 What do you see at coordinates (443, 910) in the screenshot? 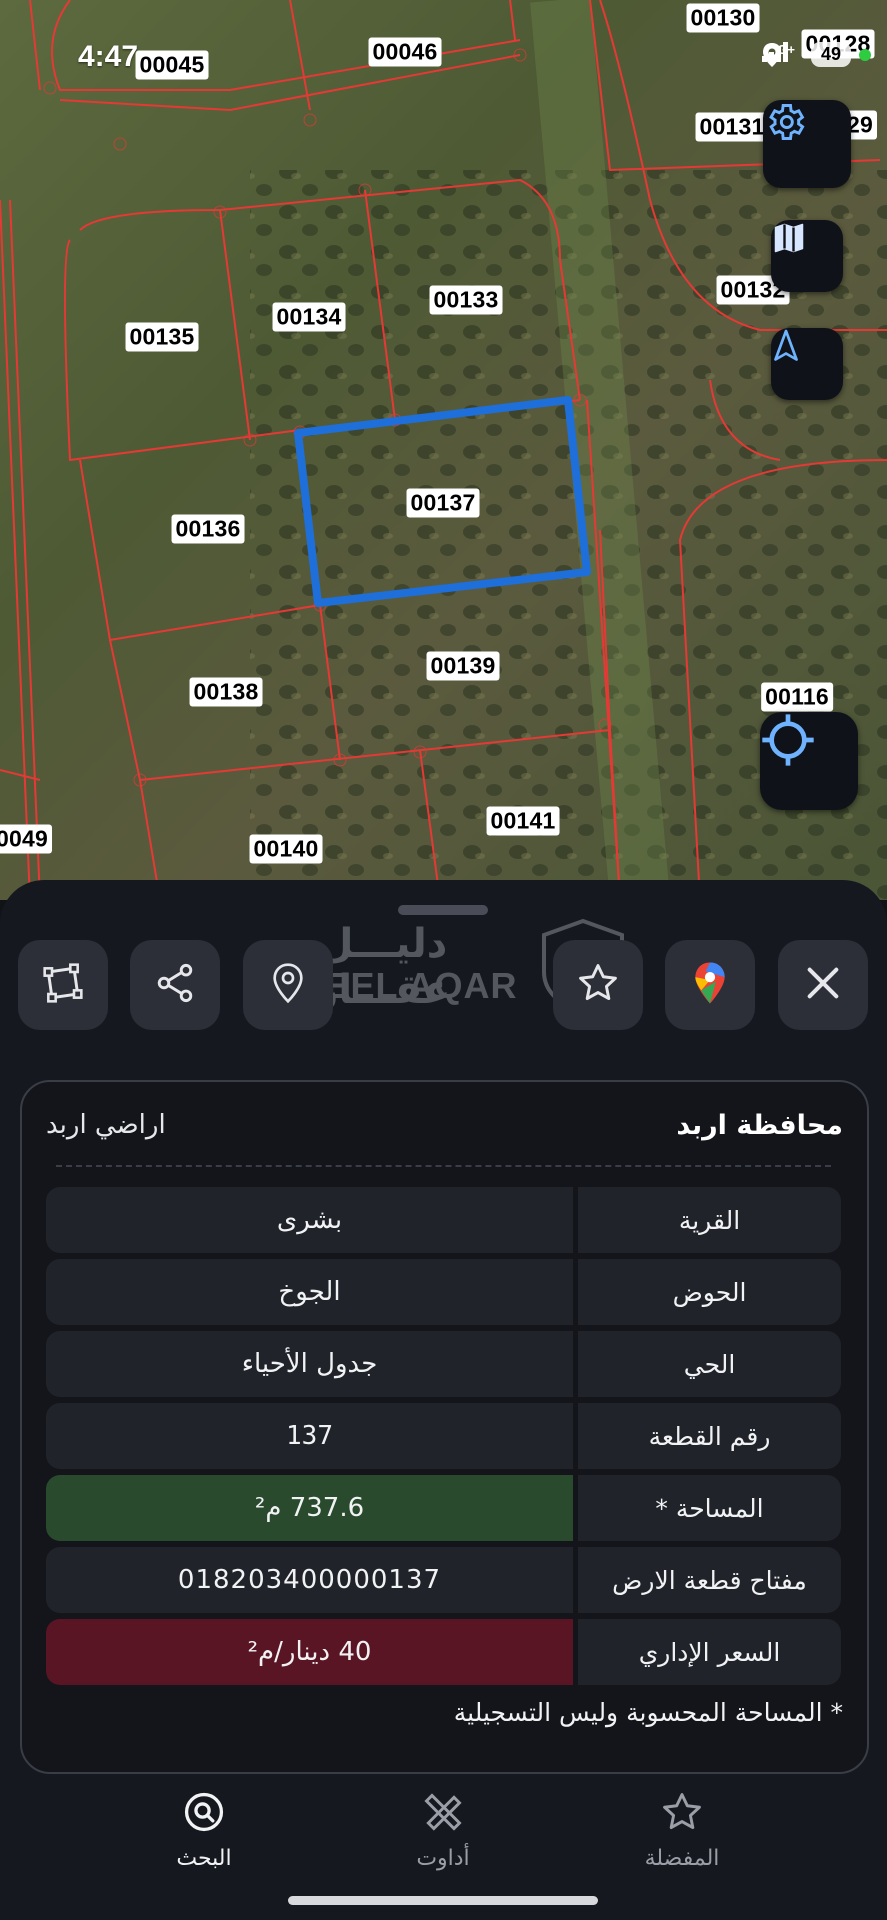
I see `sheet-drag-handle` at bounding box center [443, 910].